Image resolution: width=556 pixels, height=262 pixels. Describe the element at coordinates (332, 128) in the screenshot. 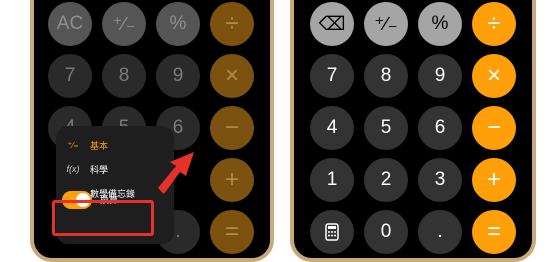

I see `key-4: 4` at that location.